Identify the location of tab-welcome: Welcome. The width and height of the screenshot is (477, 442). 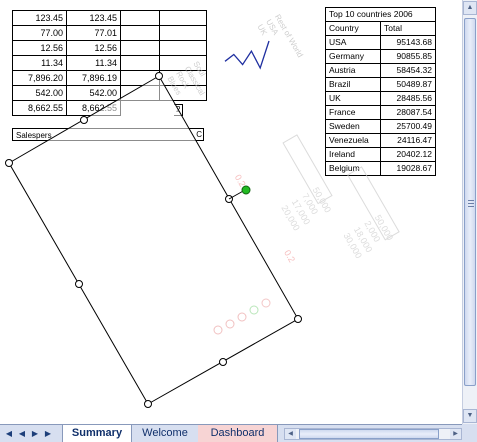
(165, 433).